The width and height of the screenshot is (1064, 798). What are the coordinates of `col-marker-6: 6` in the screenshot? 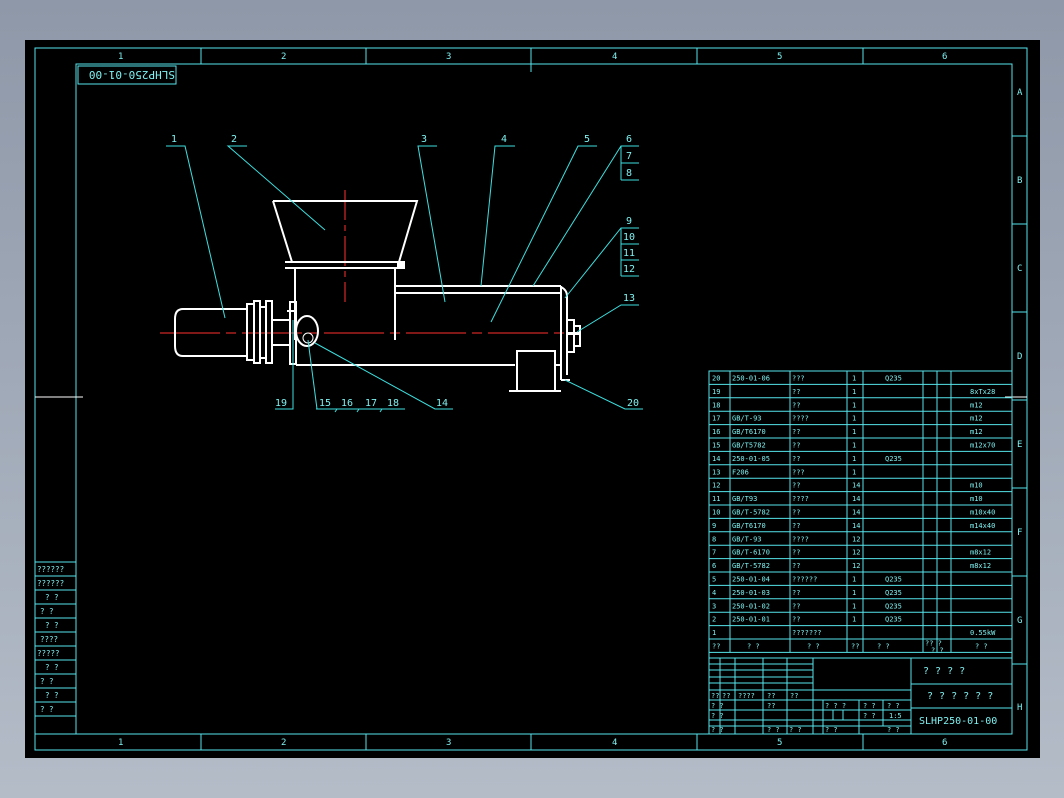 It's located at (944, 57).